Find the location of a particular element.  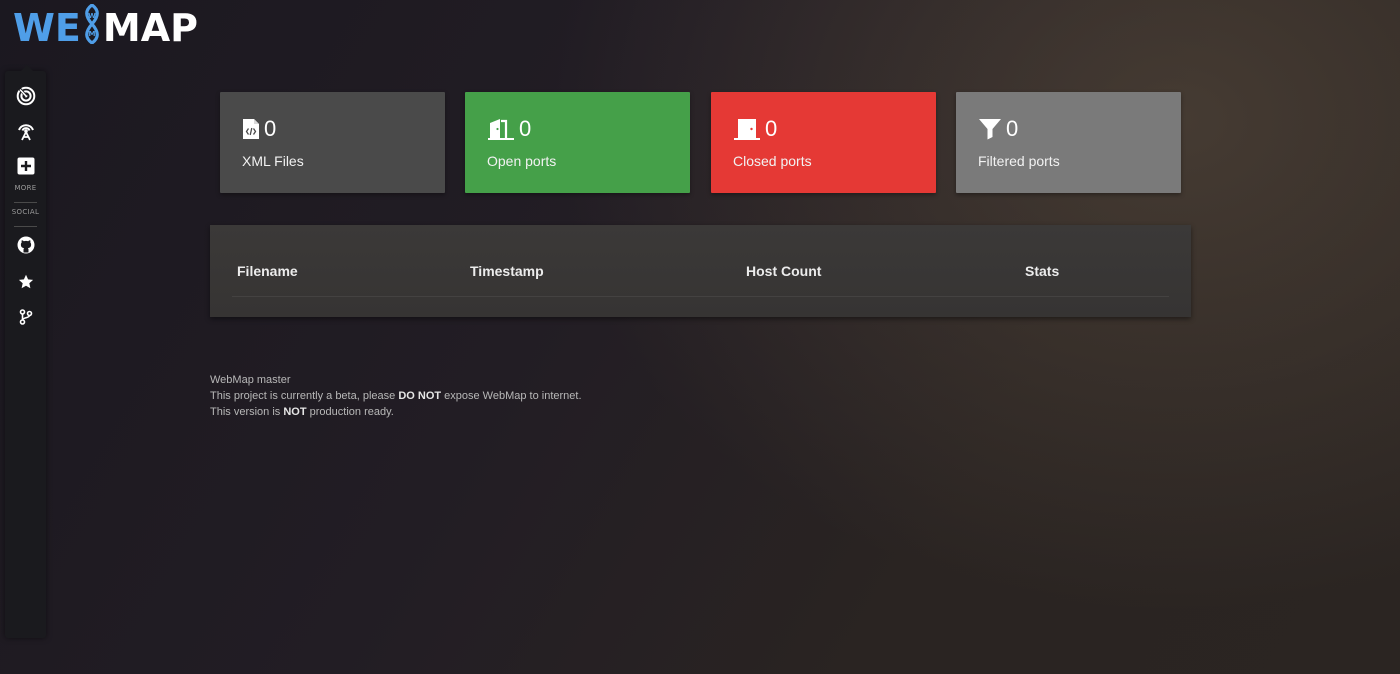

plus-square-icon is located at coordinates (25, 166).